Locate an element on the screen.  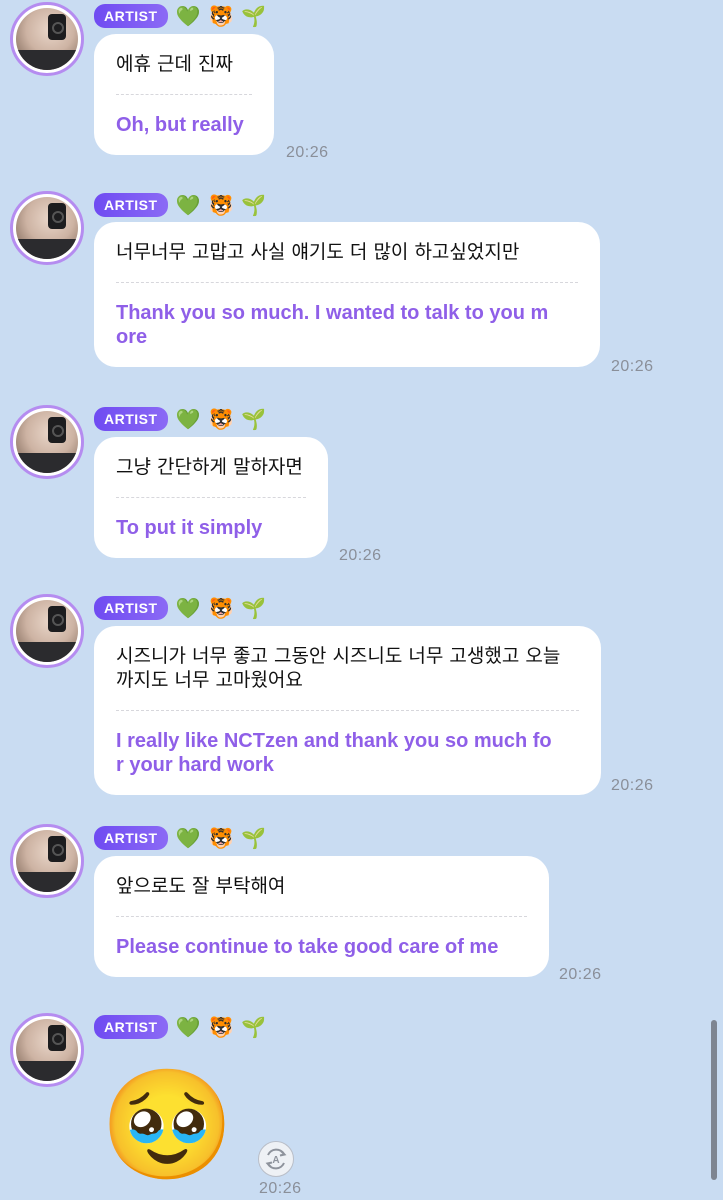
message-text-translation: To put it simply is located at coordinates (189, 528).